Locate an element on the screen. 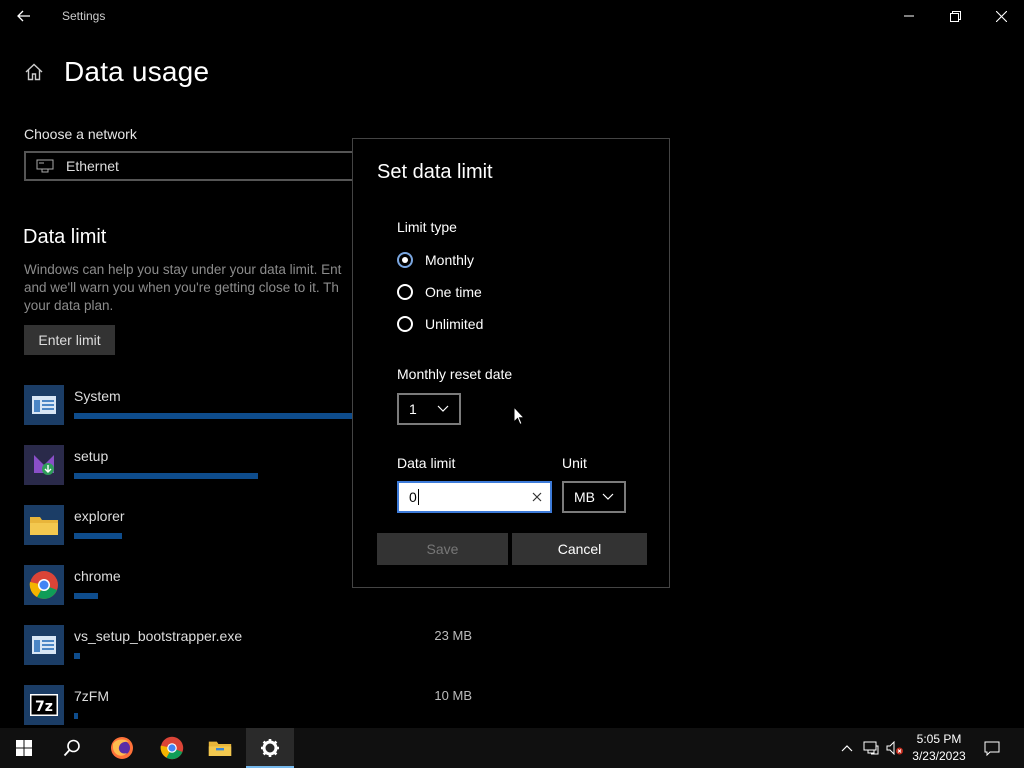  radio-monthly: Monthly is located at coordinates (435, 260).